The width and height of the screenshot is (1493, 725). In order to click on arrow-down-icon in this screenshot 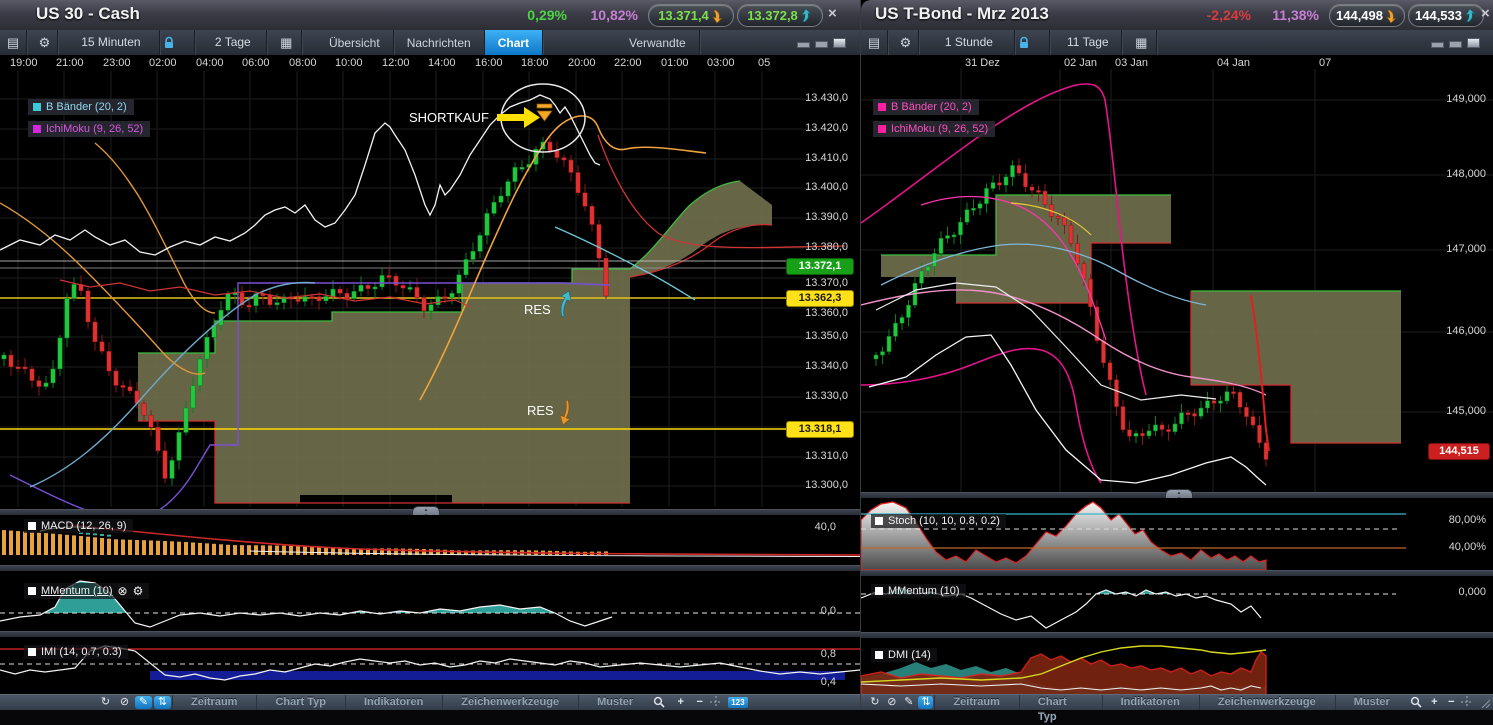, I will do `click(1391, 16)`.